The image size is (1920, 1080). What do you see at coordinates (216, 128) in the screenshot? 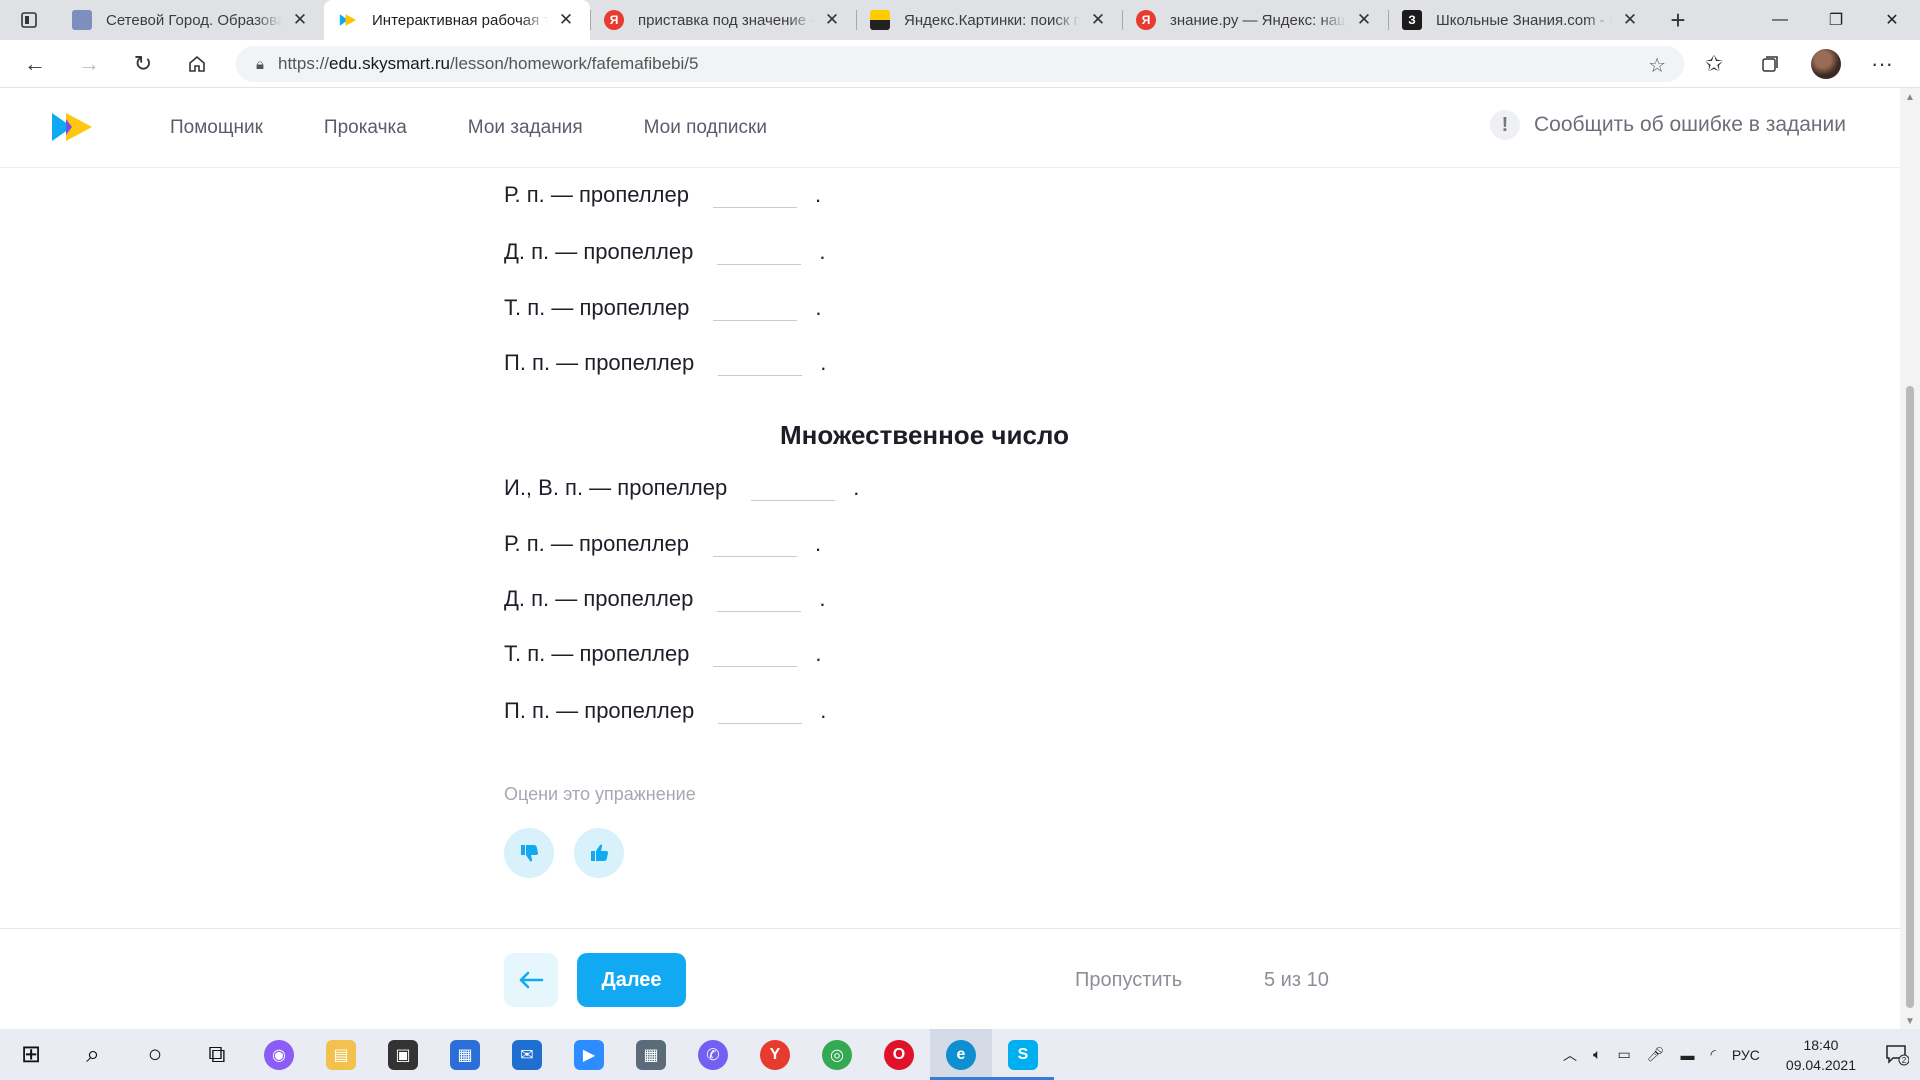
I see `nav-link: Помощник` at bounding box center [216, 128].